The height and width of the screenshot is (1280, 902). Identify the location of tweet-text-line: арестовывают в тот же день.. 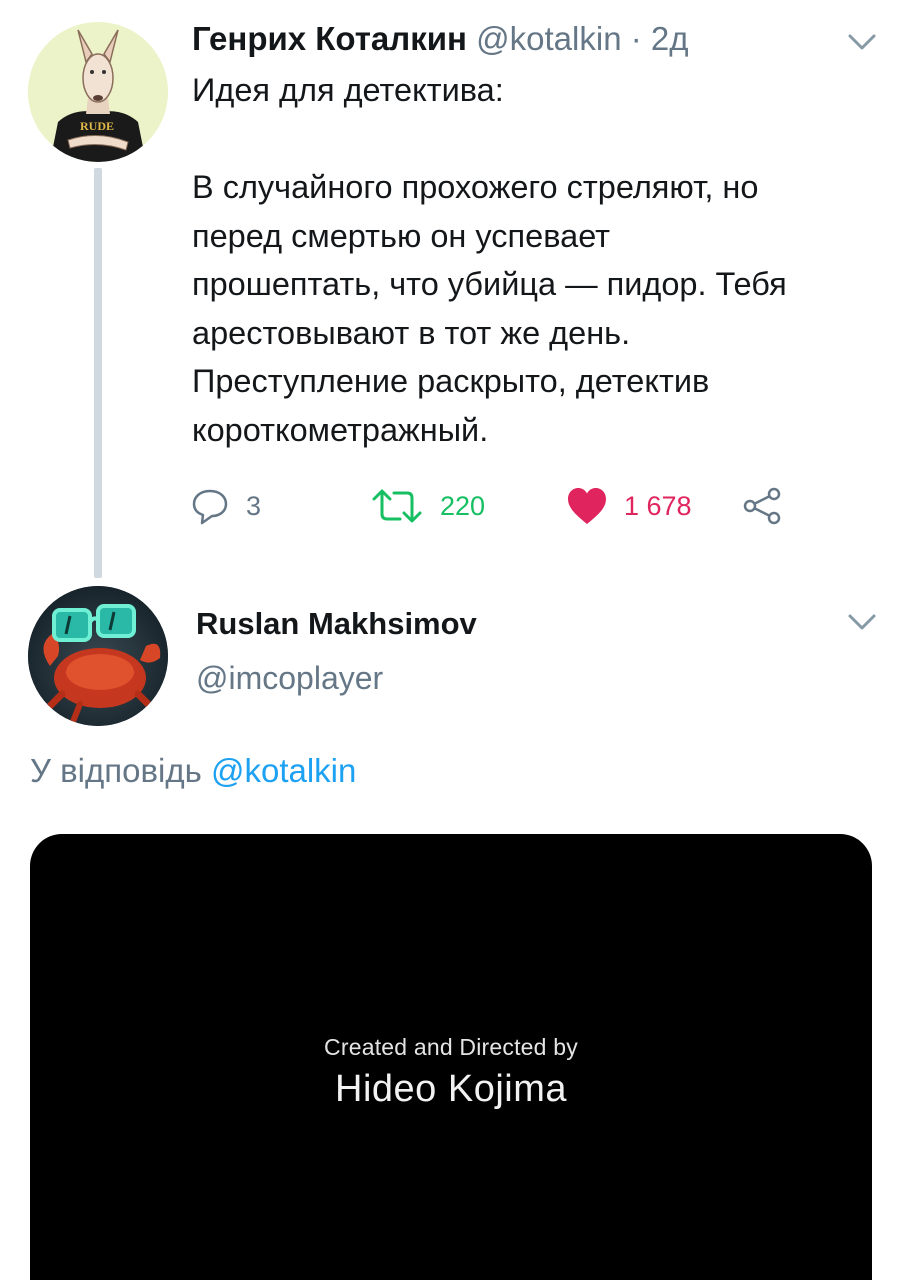
(411, 332).